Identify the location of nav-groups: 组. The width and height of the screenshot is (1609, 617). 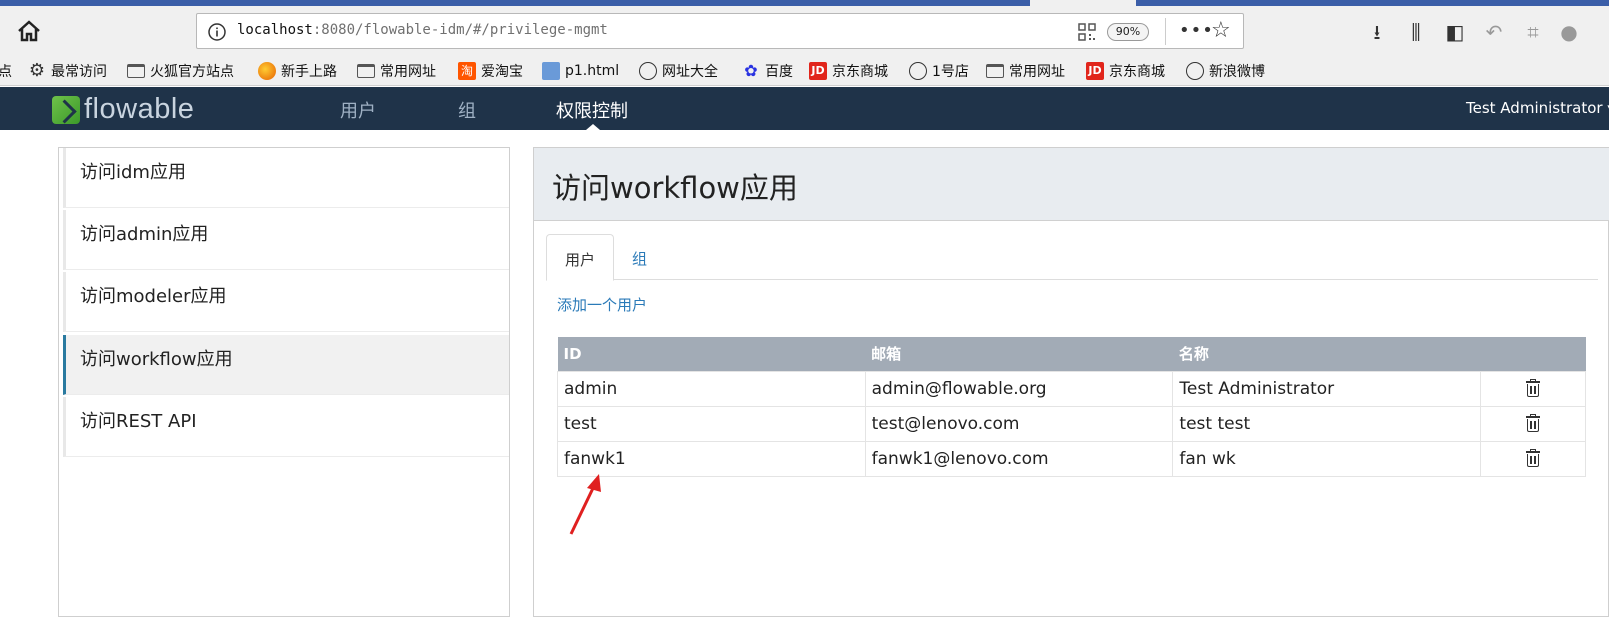
(467, 110).